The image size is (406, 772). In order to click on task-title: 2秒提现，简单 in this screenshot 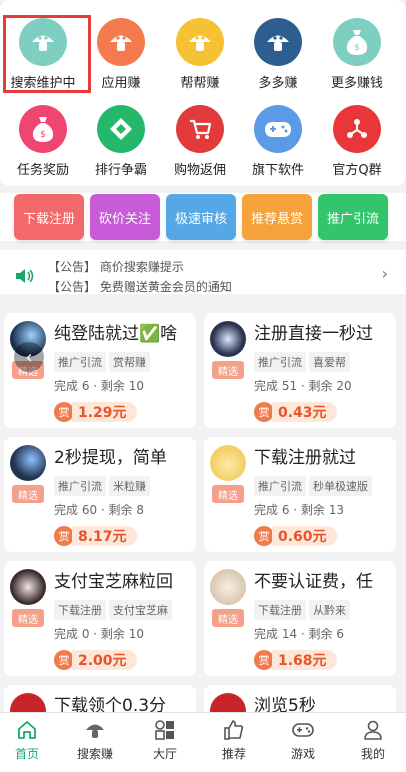, I will do `click(110, 458)`.